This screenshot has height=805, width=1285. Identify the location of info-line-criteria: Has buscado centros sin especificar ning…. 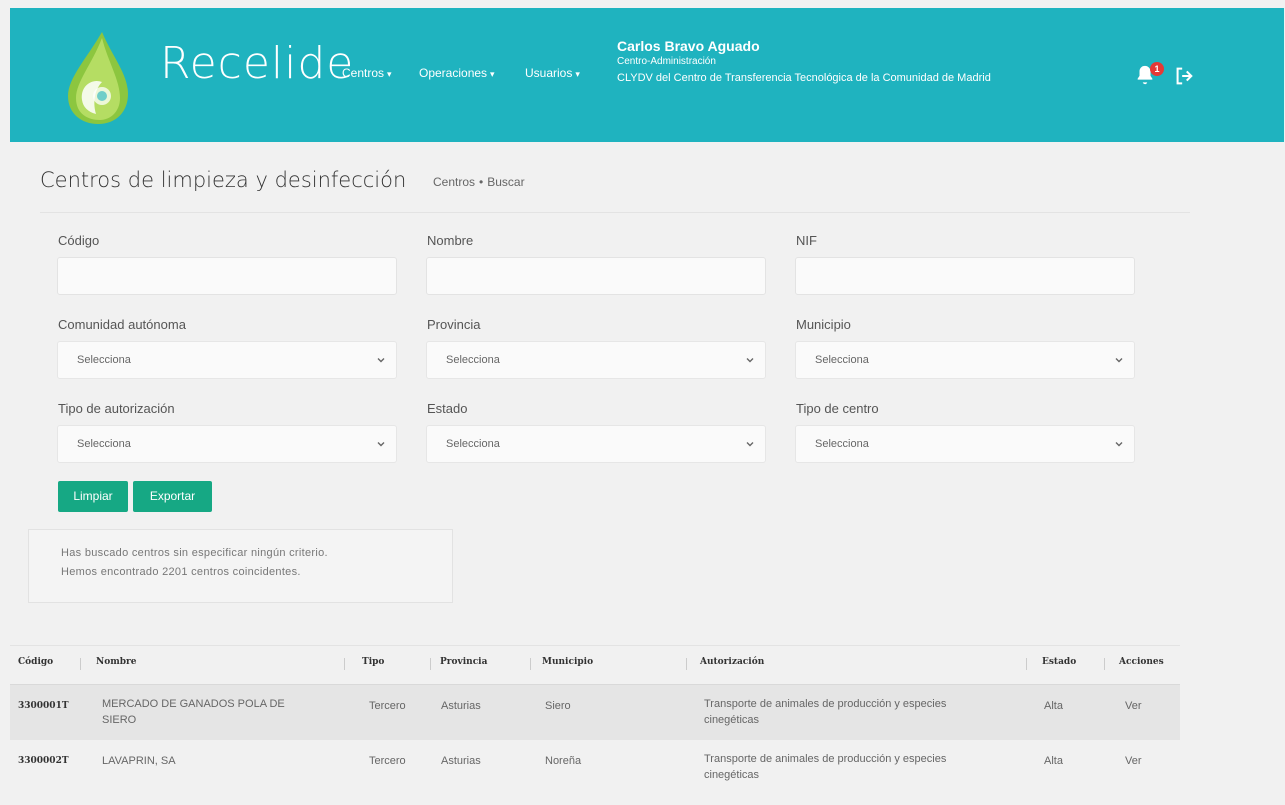
(194, 553).